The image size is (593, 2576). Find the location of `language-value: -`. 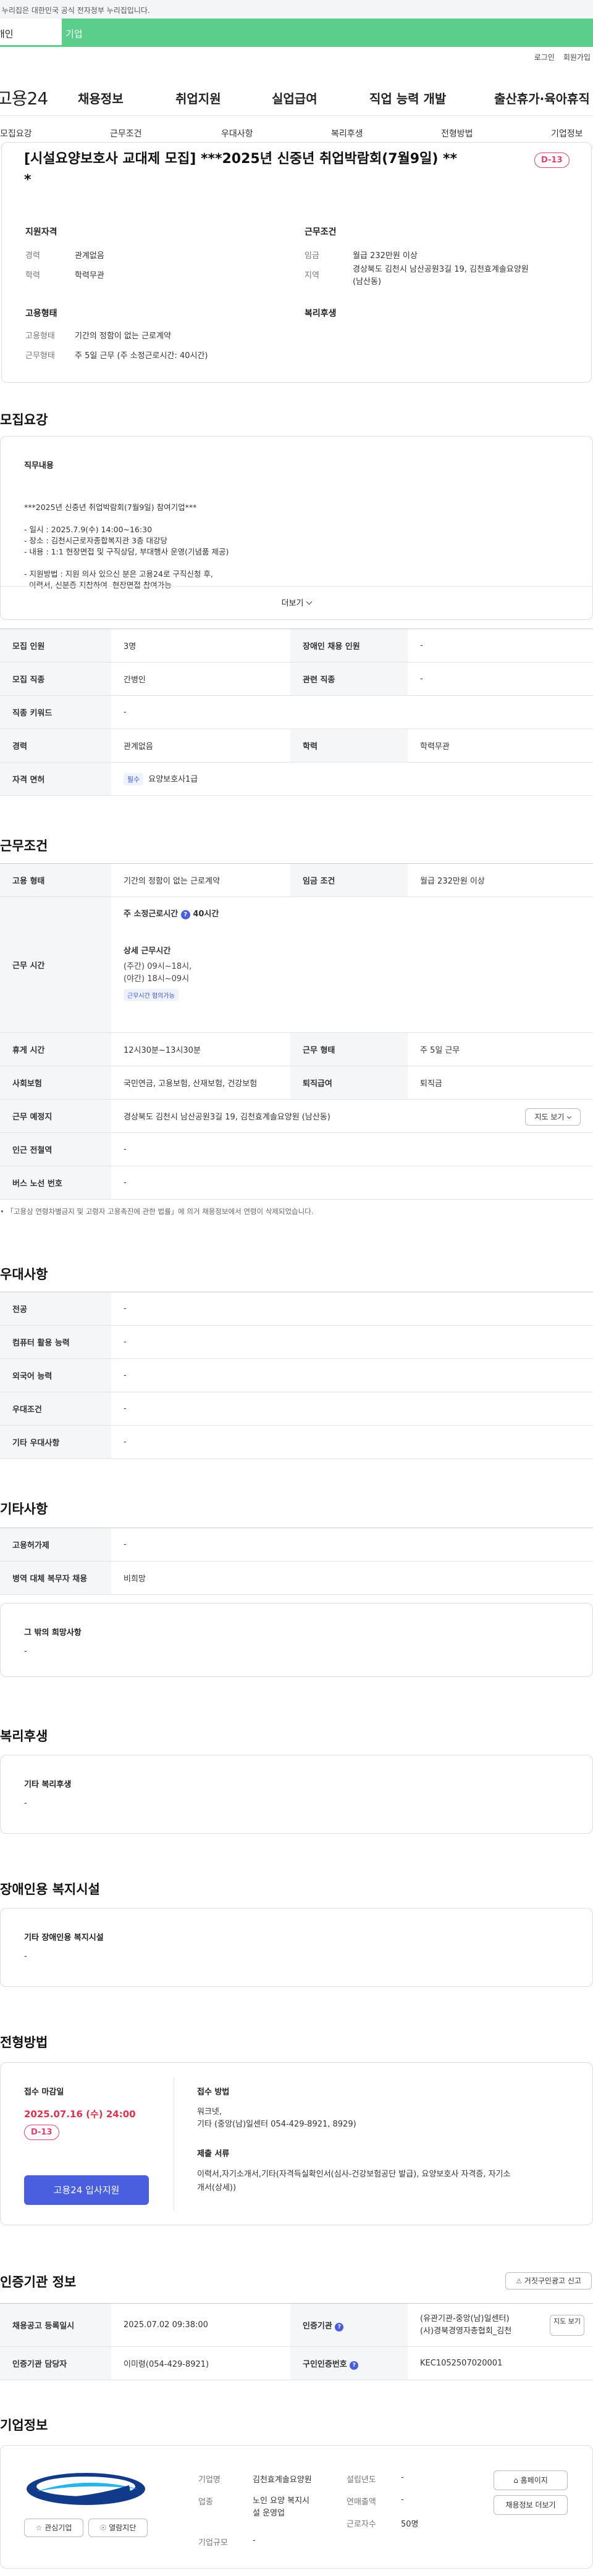

language-value: - is located at coordinates (352, 1375).